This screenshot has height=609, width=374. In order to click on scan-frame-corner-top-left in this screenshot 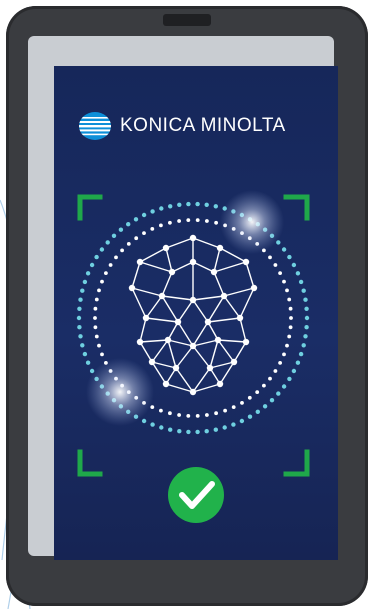, I will do `click(90, 207)`.